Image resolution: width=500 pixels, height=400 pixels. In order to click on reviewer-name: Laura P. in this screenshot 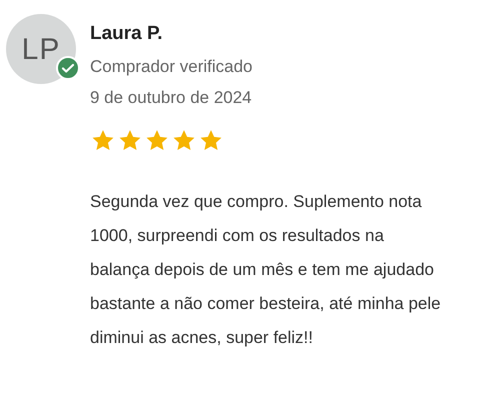, I will do `click(127, 34)`.